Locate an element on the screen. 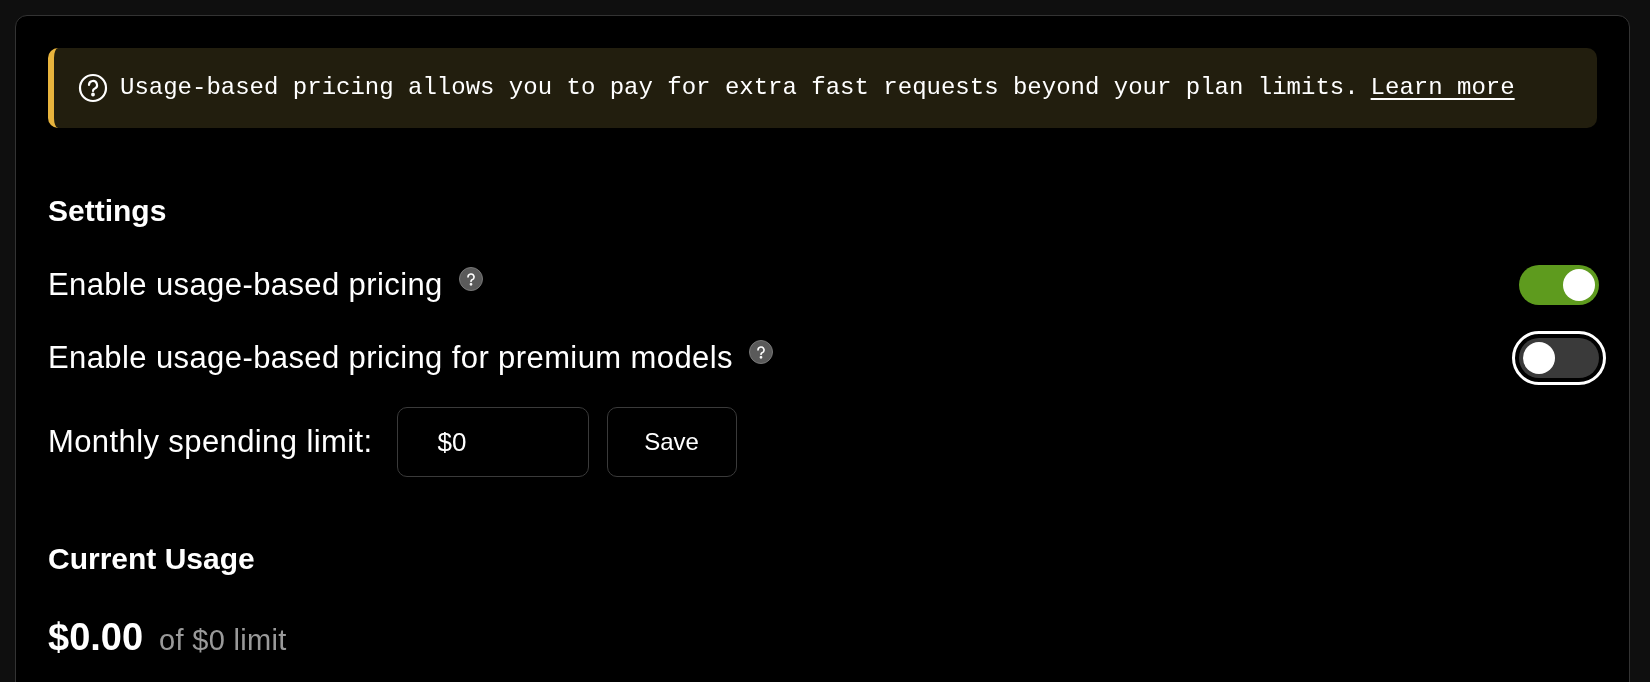 The image size is (1650, 682). section-title: Current Usage is located at coordinates (152, 559).